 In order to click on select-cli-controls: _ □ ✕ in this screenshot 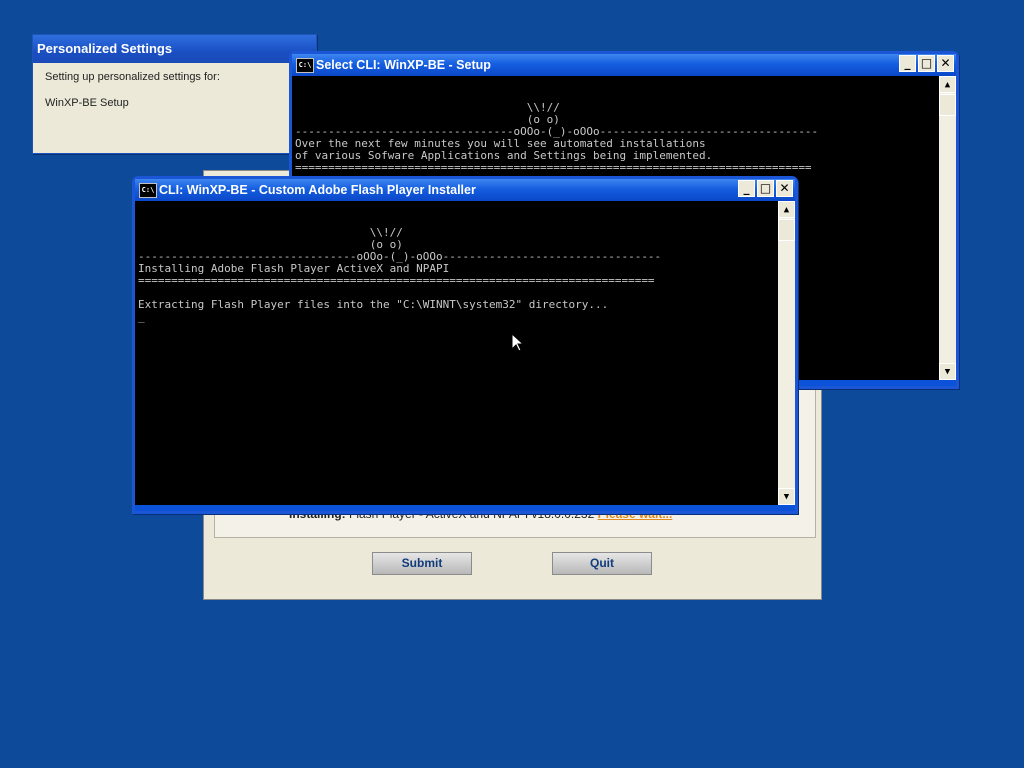, I will do `click(926, 63)`.